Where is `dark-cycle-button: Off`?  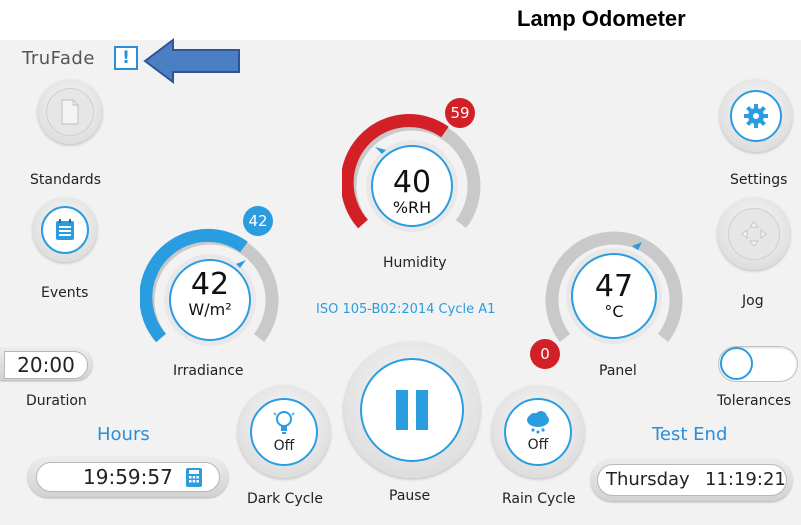 dark-cycle-button: Off is located at coordinates (284, 432).